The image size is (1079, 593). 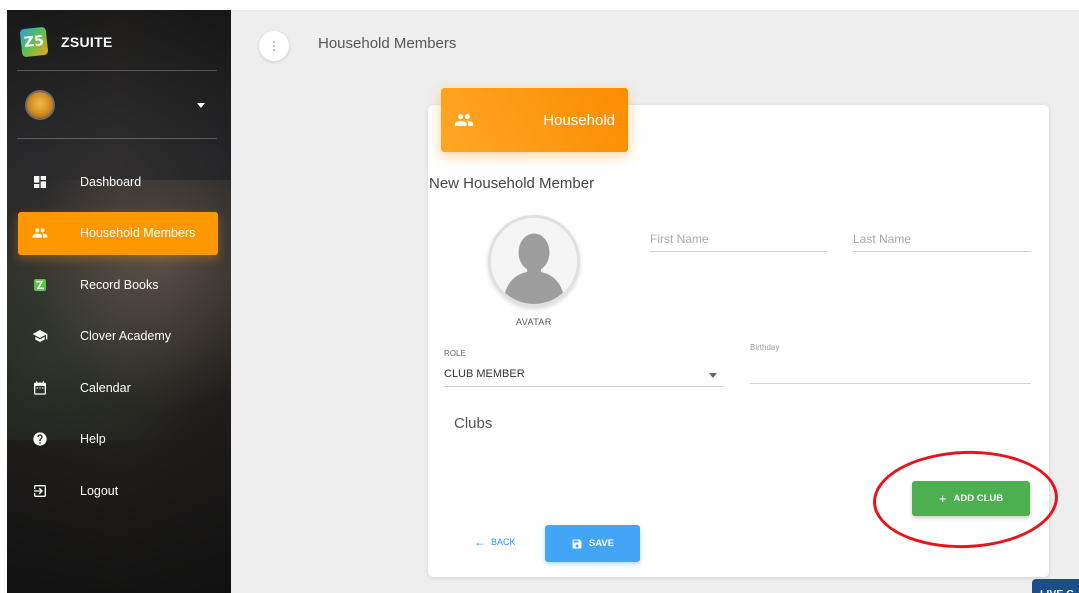 What do you see at coordinates (40, 491) in the screenshot?
I see `logout-icon` at bounding box center [40, 491].